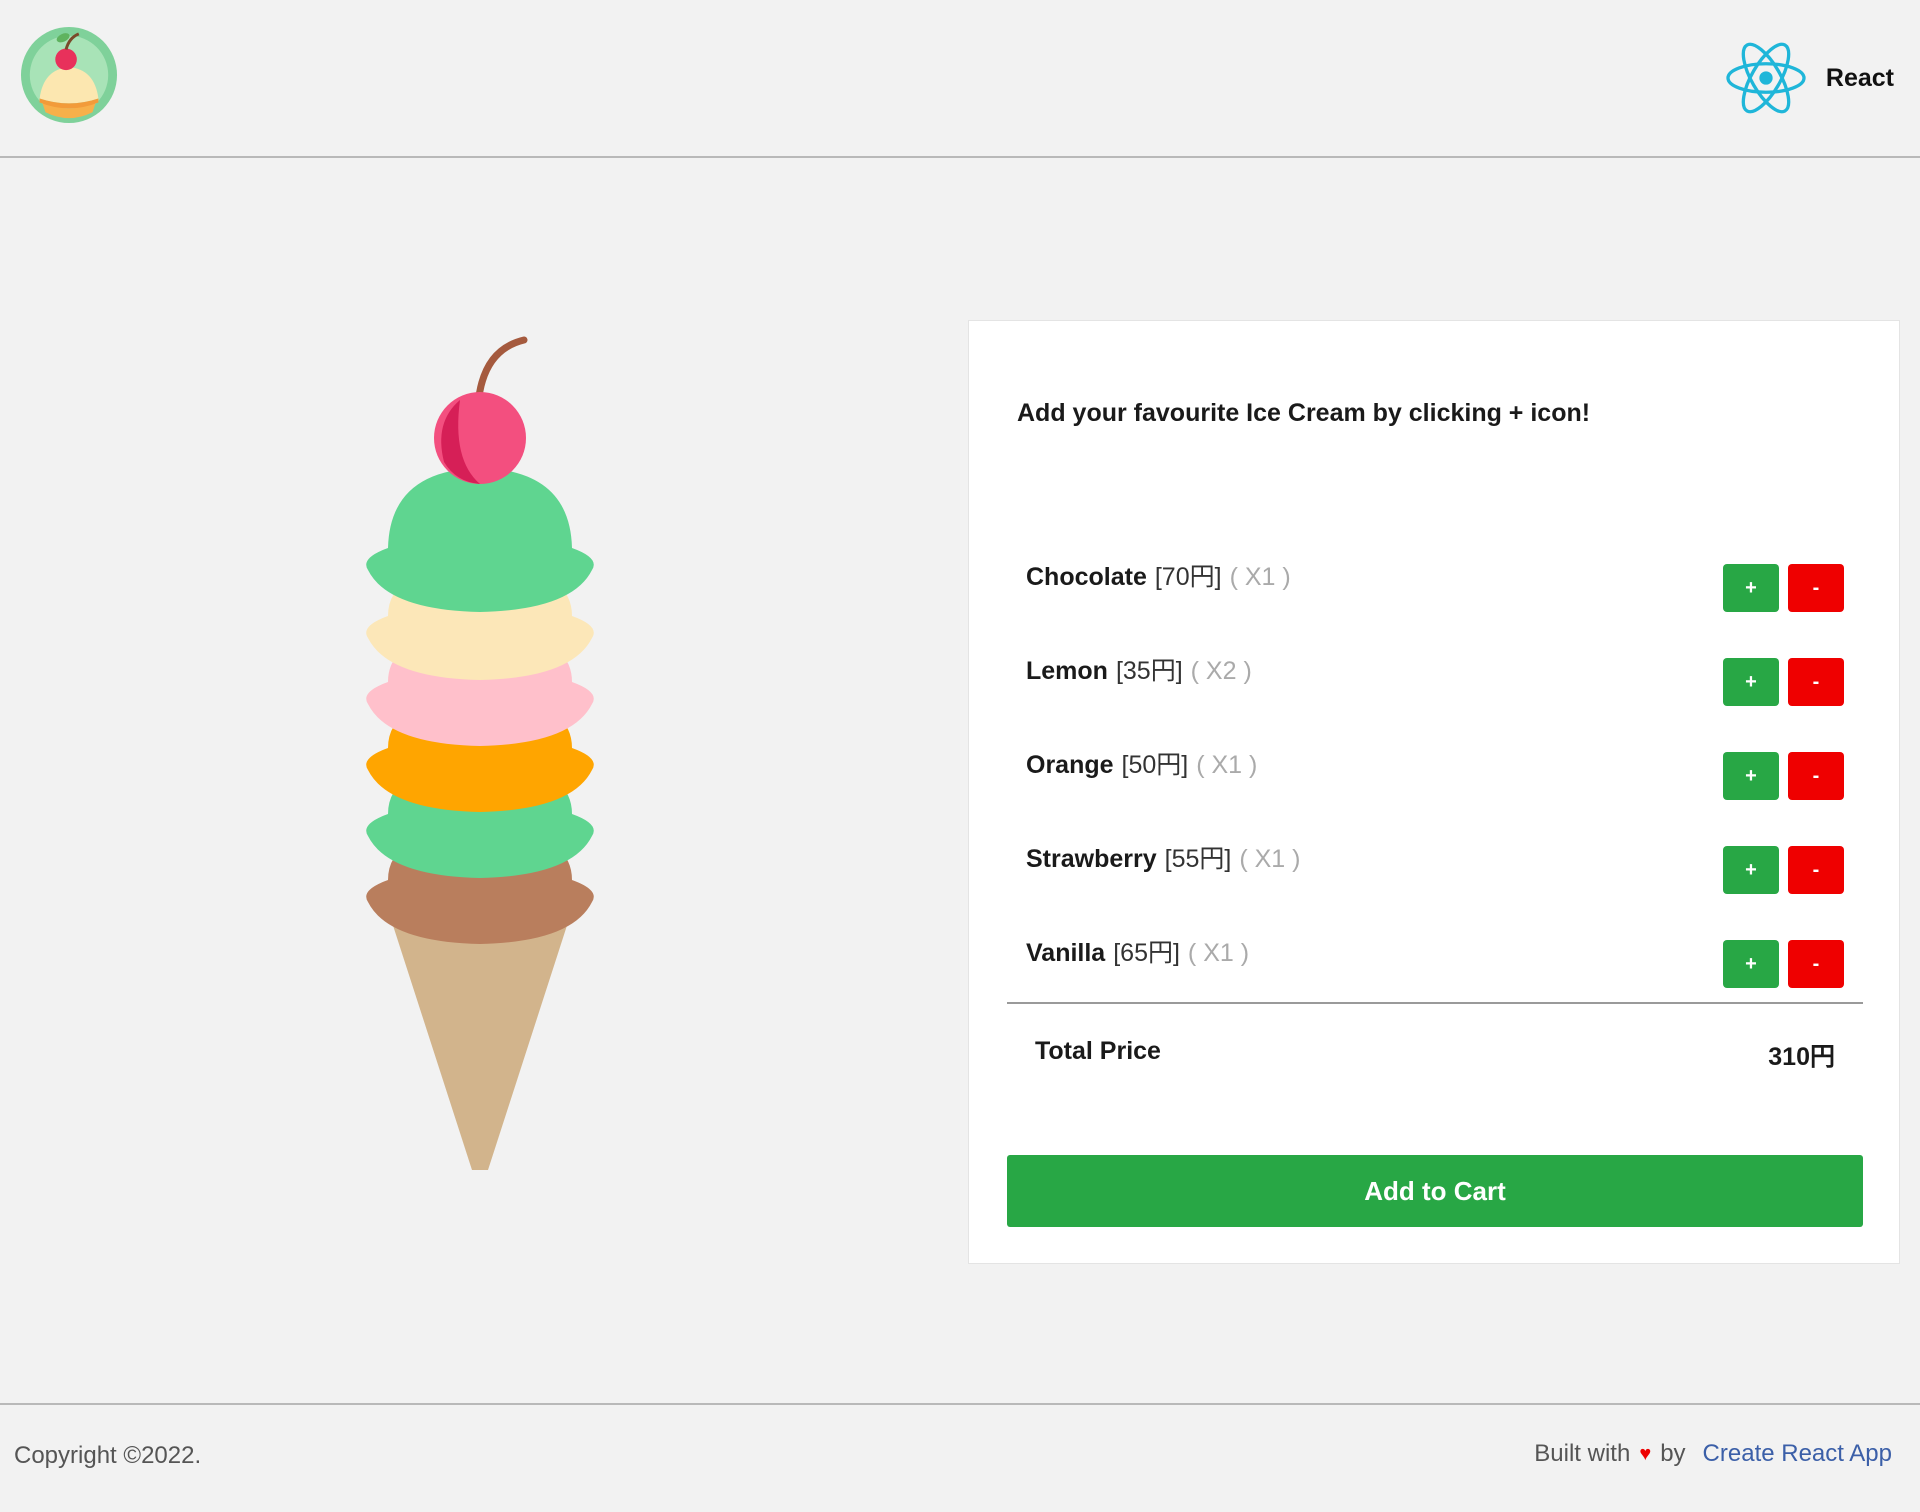  I want to click on ice-cream-hero, so click(480, 755).